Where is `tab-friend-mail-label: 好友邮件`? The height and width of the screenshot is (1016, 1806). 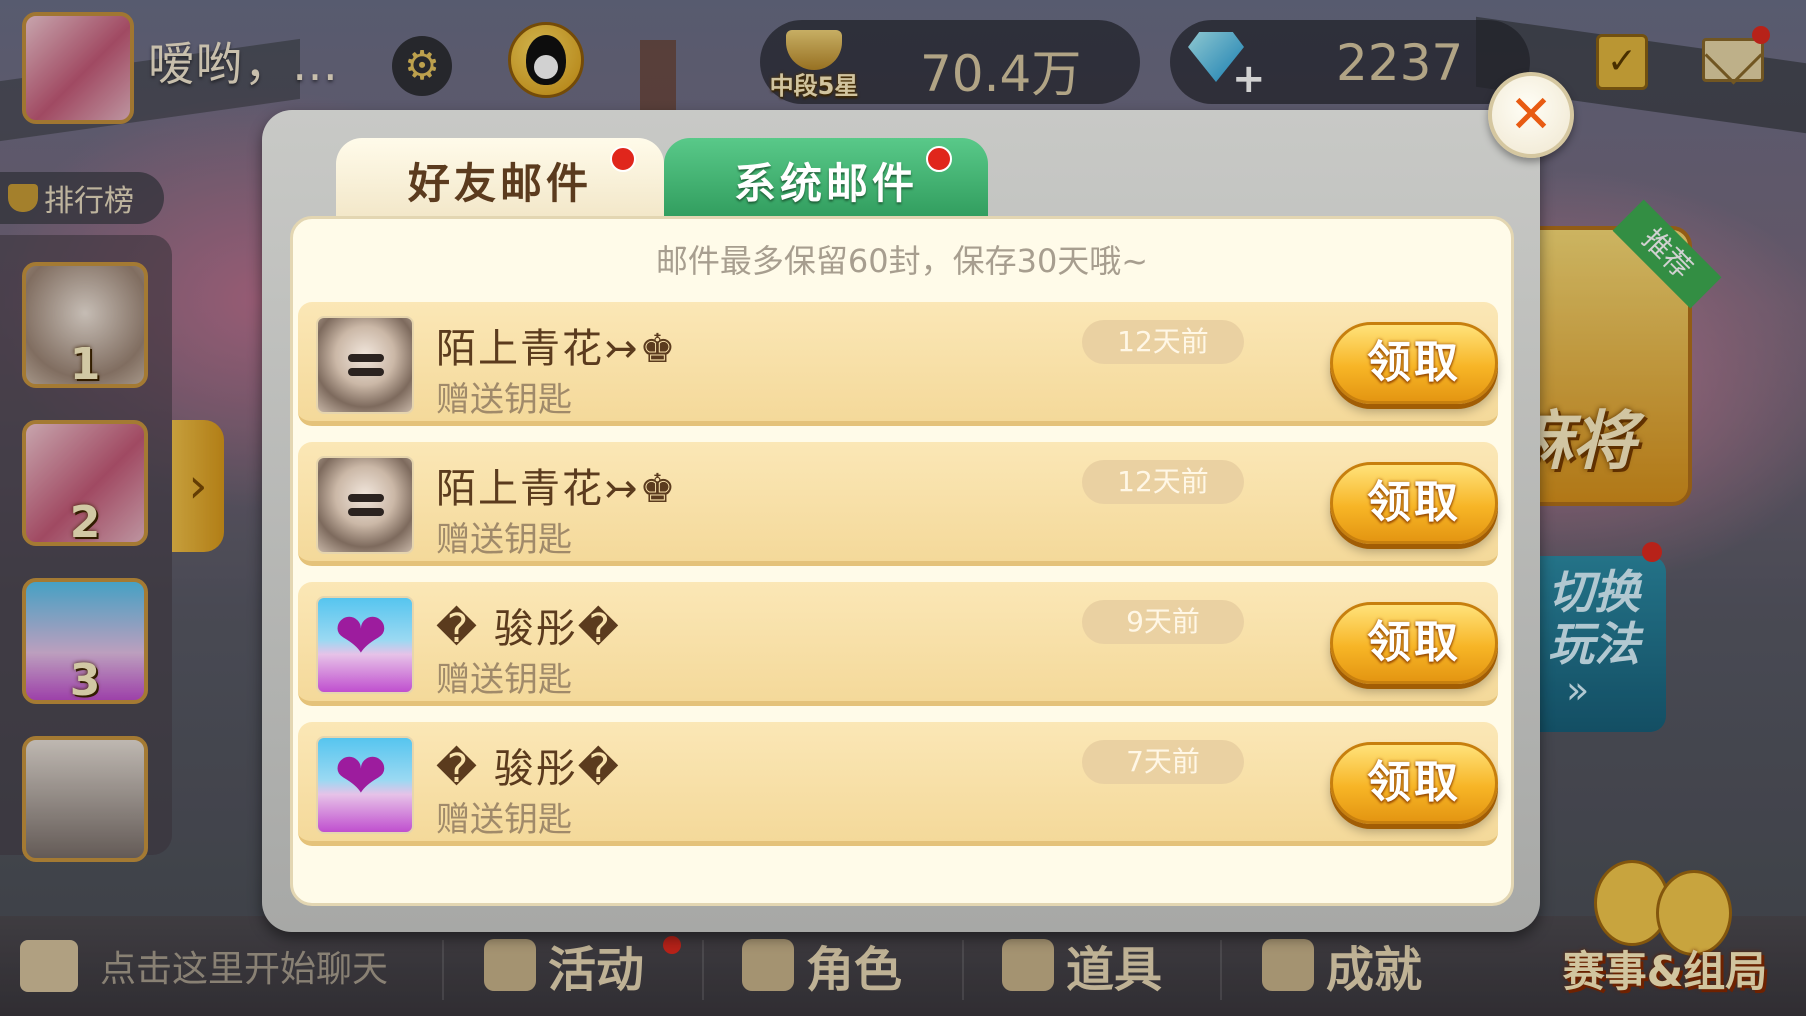
tab-friend-mail-label: 好友邮件 is located at coordinates (499, 183).